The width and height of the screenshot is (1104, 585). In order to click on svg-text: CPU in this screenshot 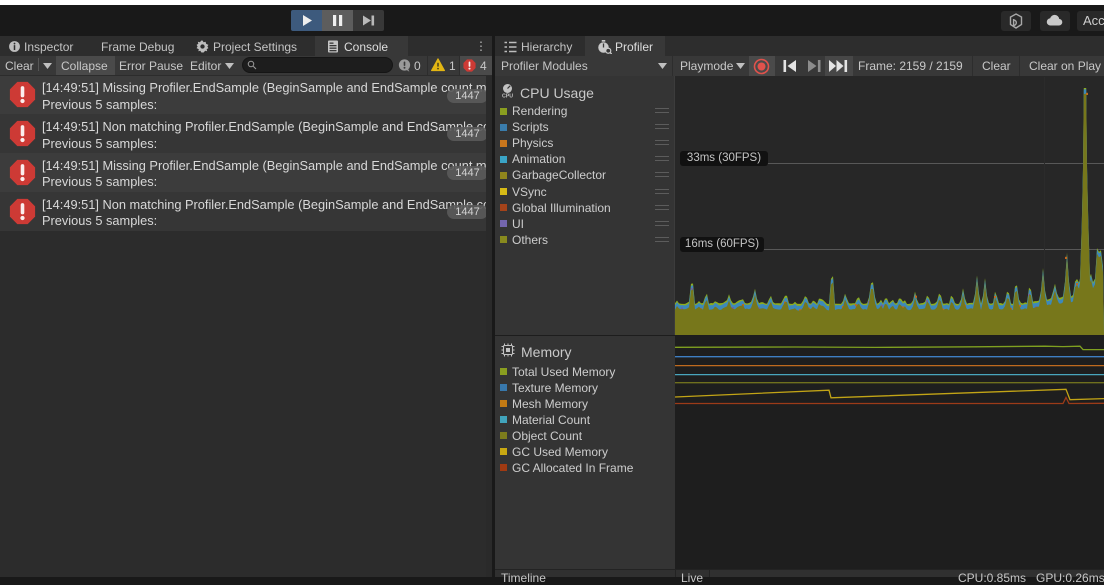, I will do `click(507, 96)`.